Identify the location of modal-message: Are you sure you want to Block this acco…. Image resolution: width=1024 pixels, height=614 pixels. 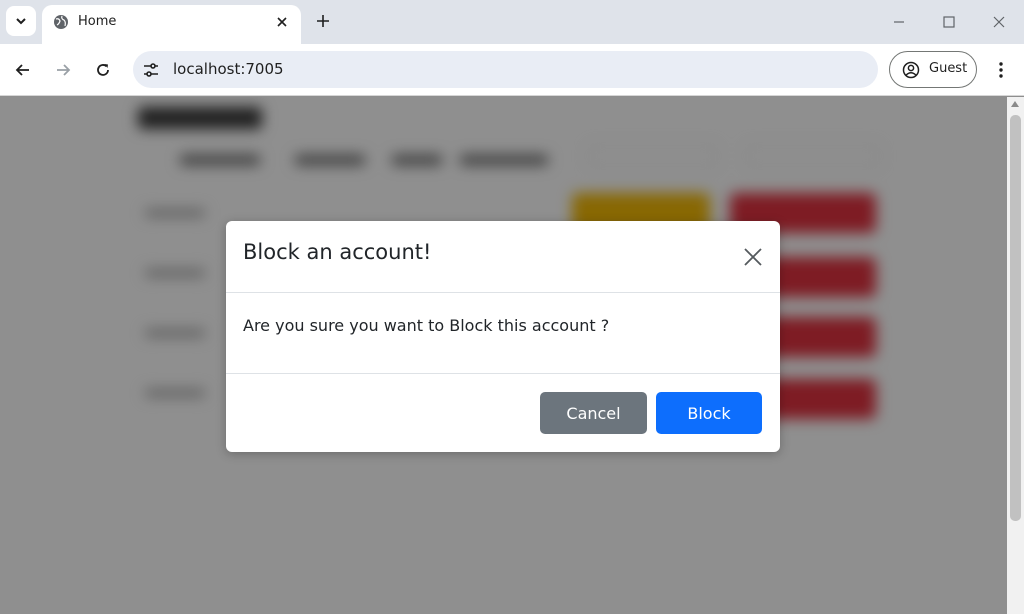
(426, 325).